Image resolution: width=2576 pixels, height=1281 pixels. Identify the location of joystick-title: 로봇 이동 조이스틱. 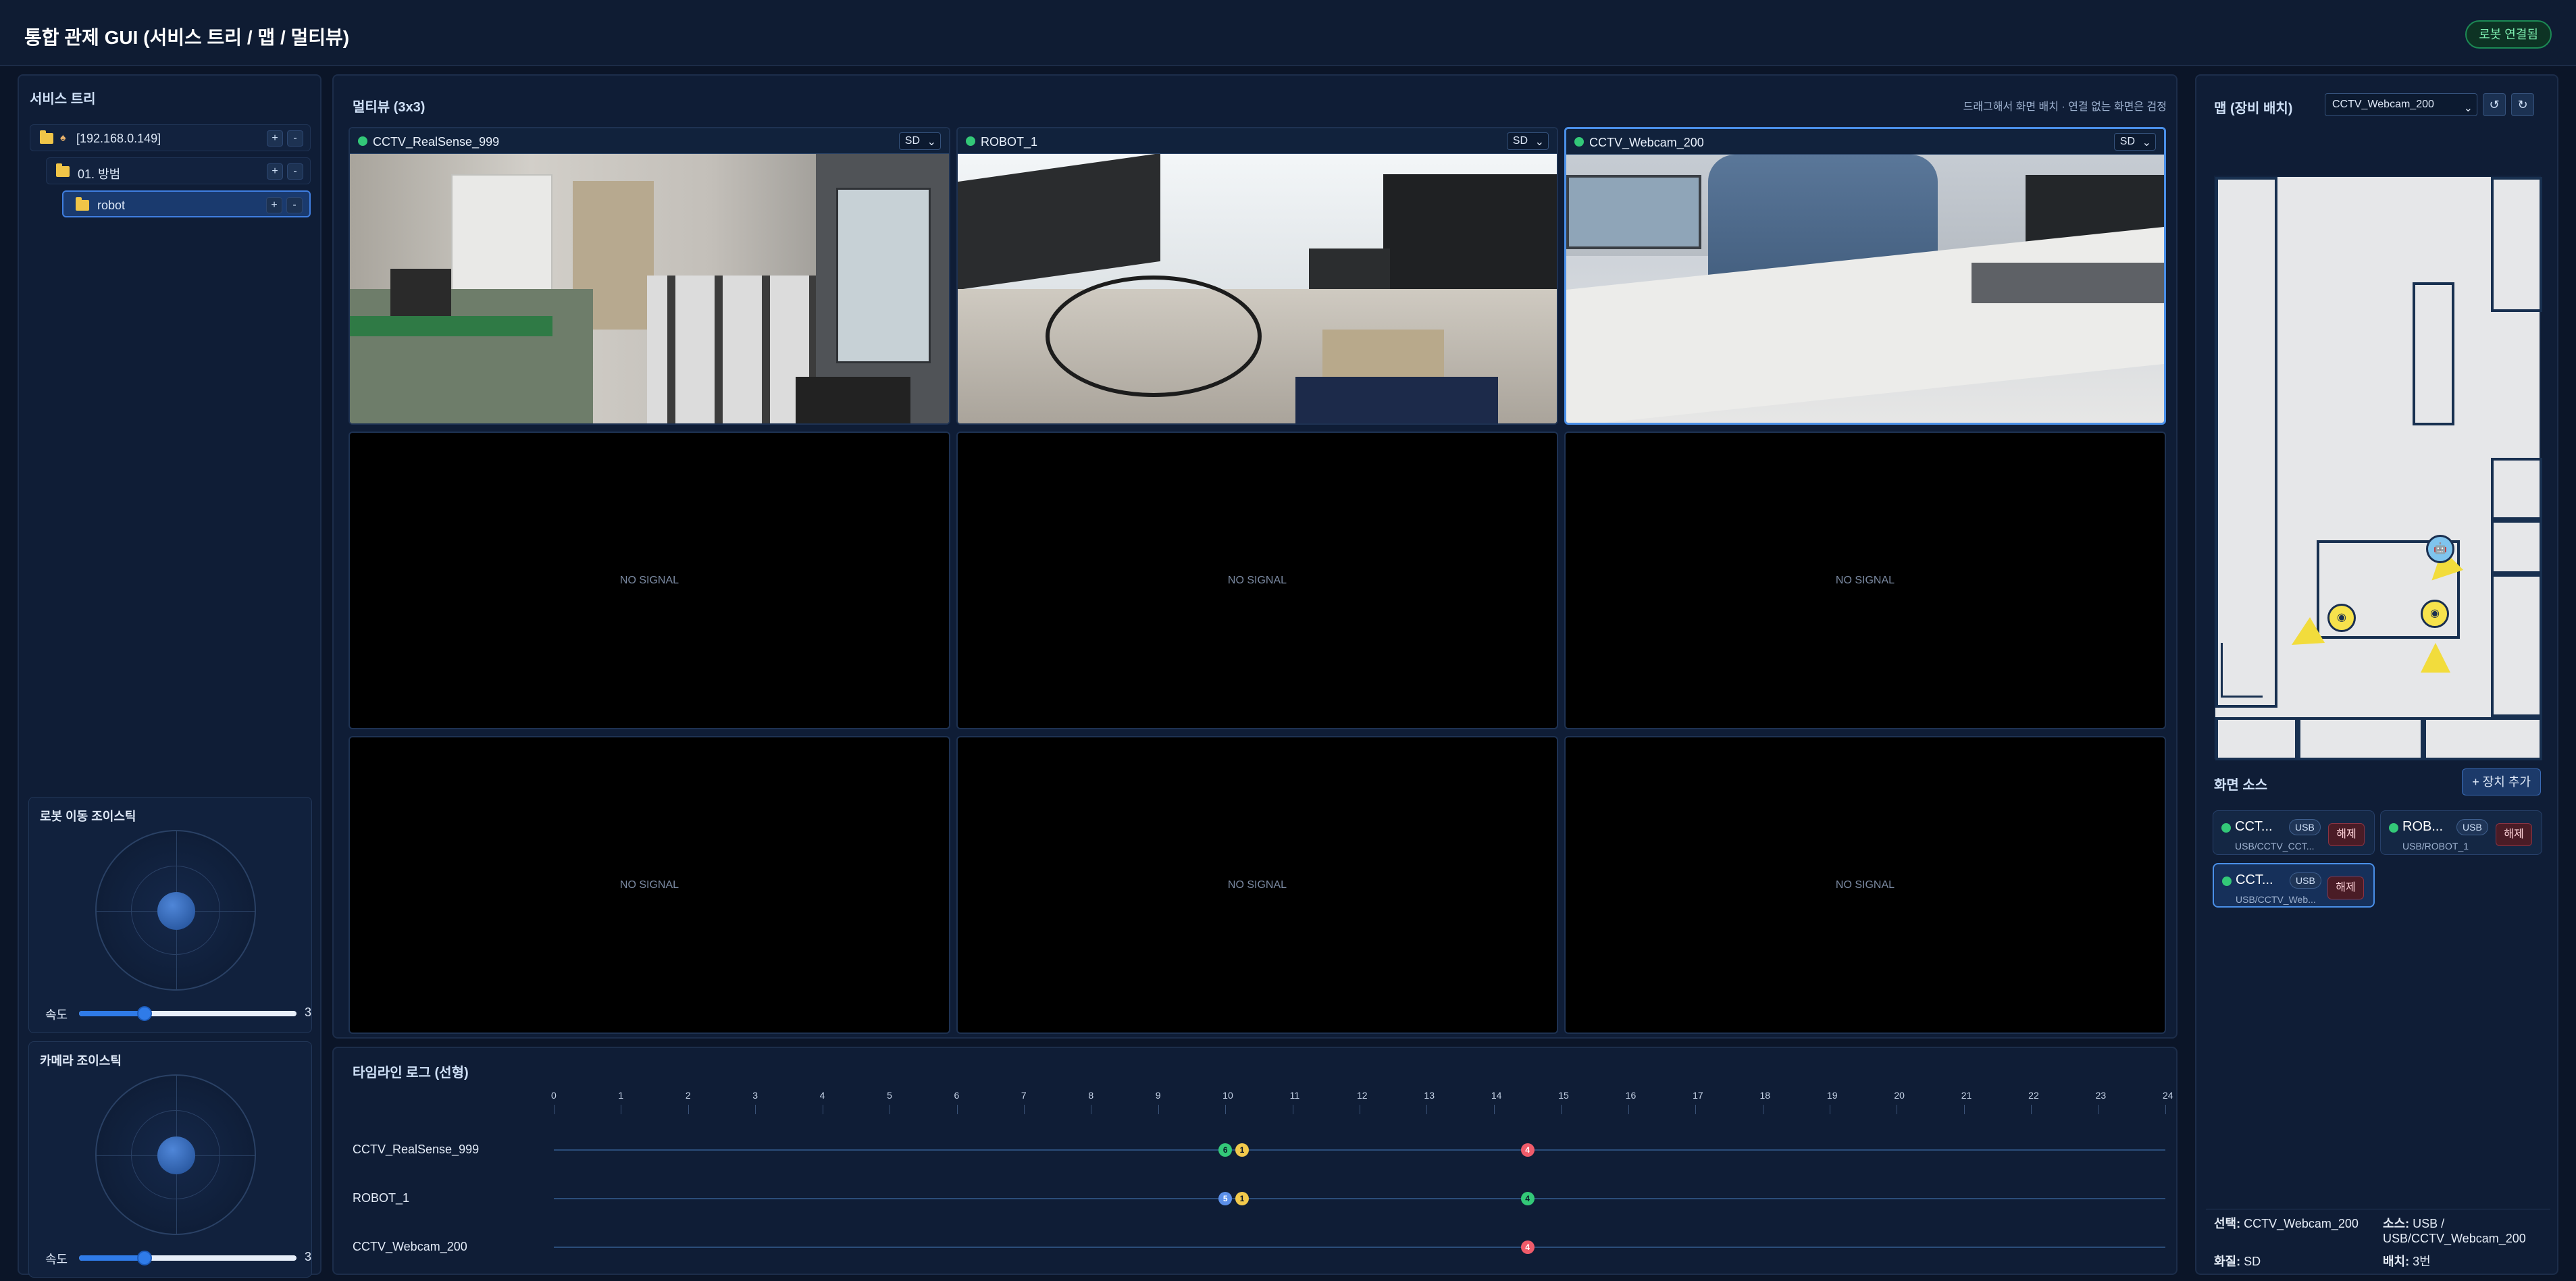
(88, 816).